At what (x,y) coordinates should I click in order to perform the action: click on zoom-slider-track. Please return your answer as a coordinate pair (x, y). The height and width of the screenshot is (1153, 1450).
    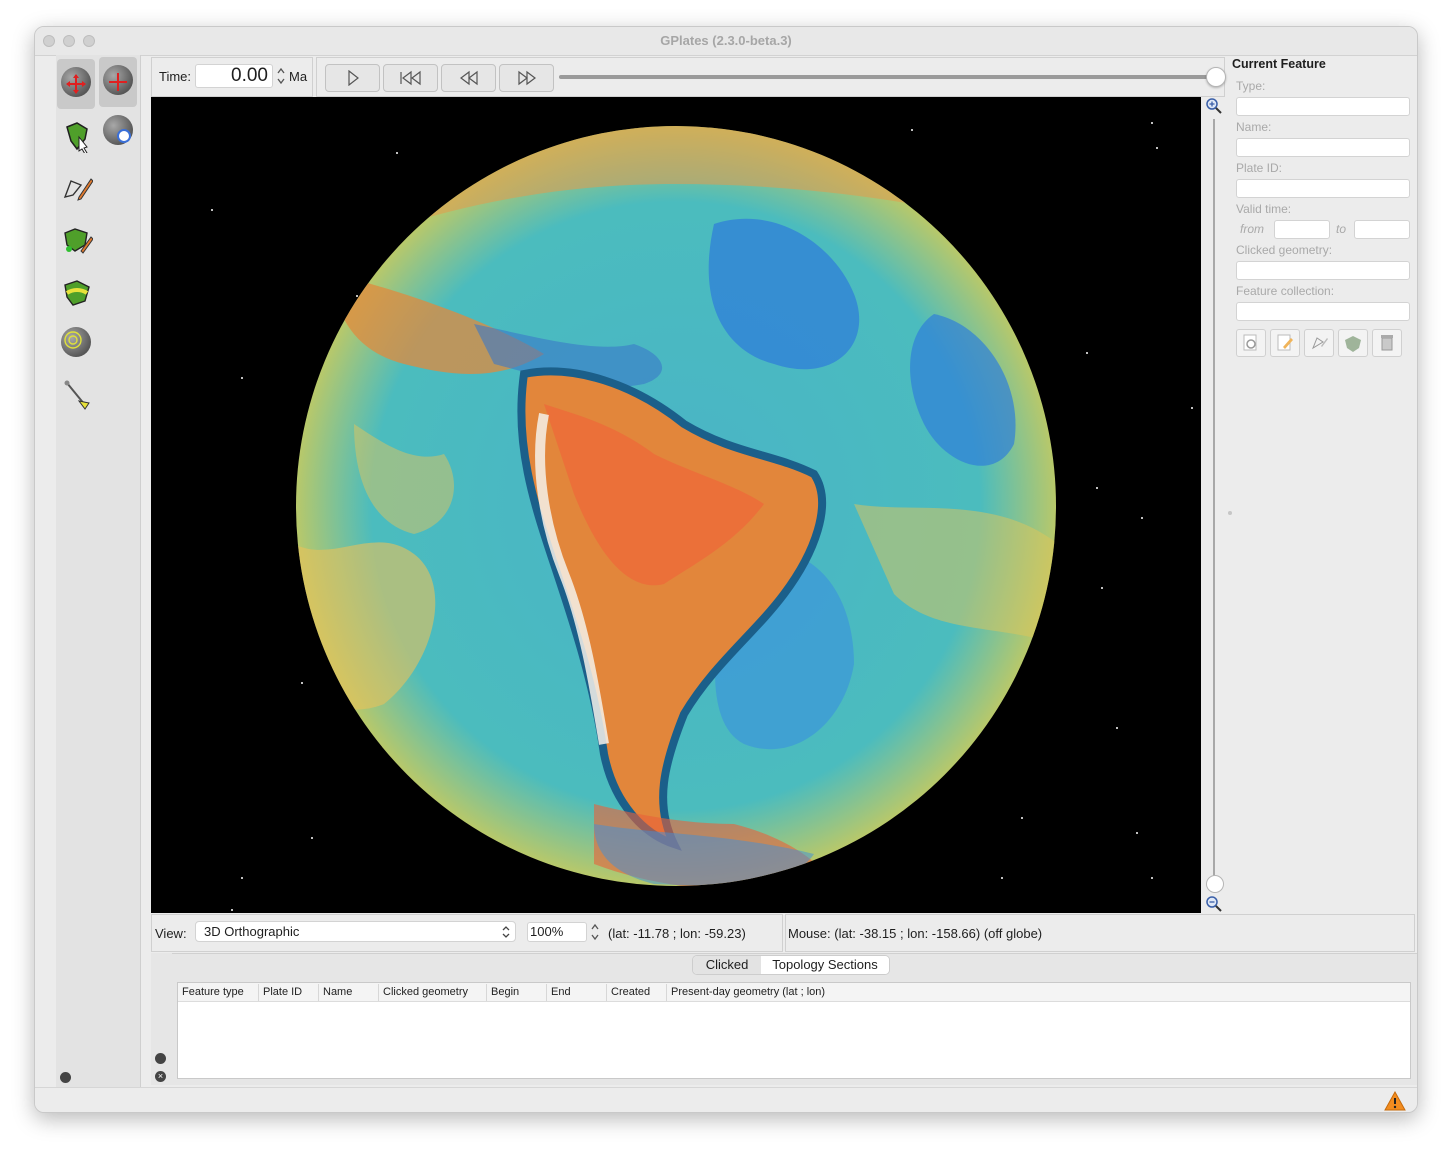
    Looking at the image, I should click on (1214, 504).